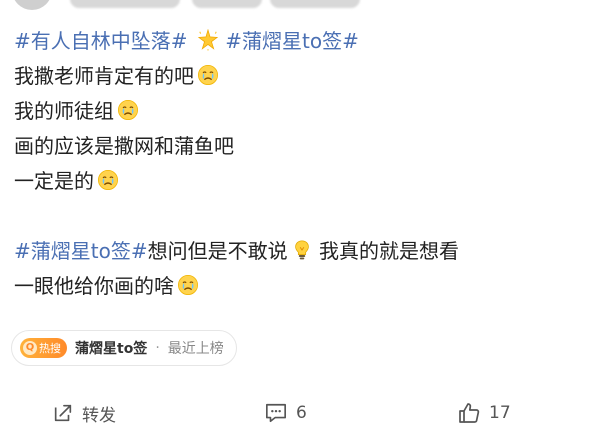  Describe the element at coordinates (227, 4) in the screenshot. I see `badge-blur` at that location.